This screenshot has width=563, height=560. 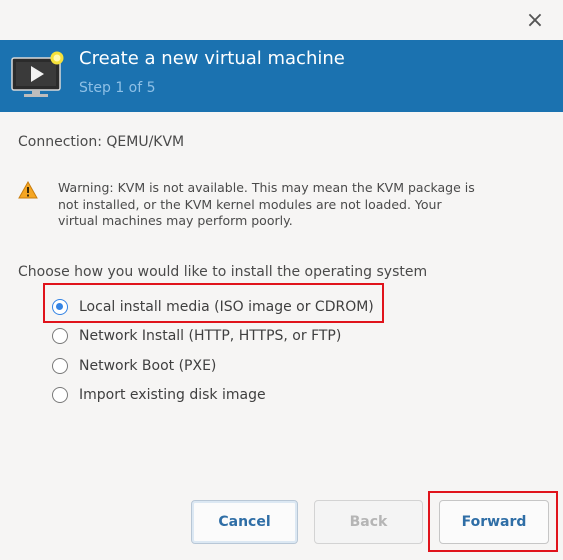 What do you see at coordinates (213, 303) in the screenshot?
I see `highlight-box-local-install` at bounding box center [213, 303].